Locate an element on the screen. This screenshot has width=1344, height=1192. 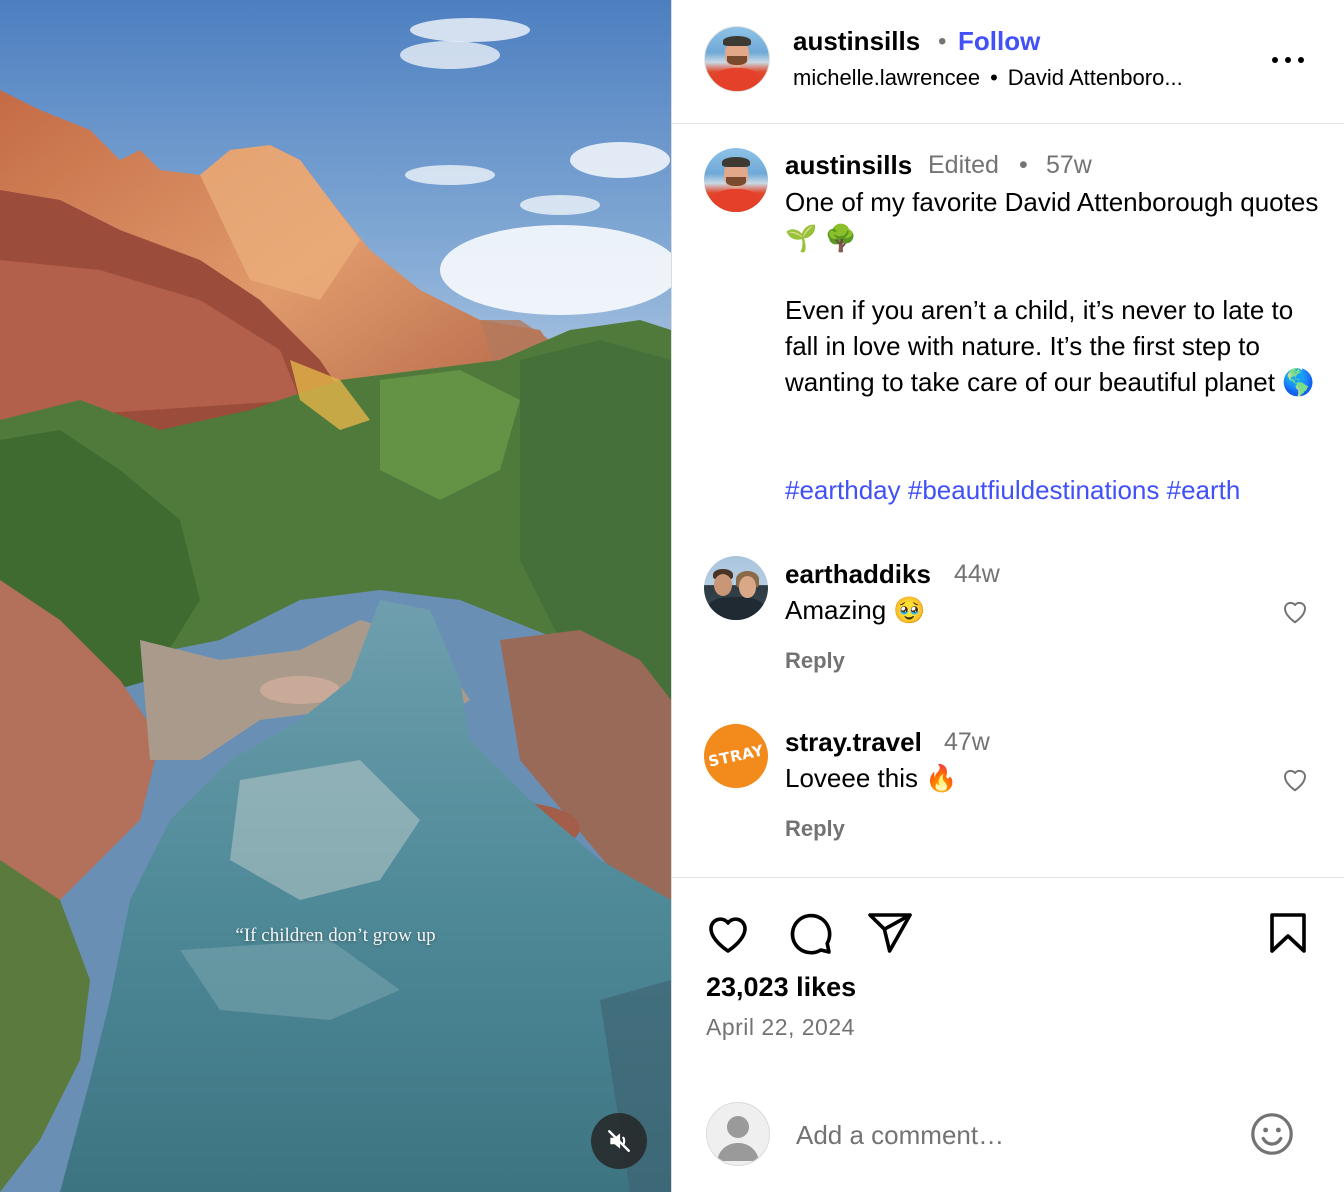
comment-text: Loveee this 🔥 is located at coordinates (871, 778).